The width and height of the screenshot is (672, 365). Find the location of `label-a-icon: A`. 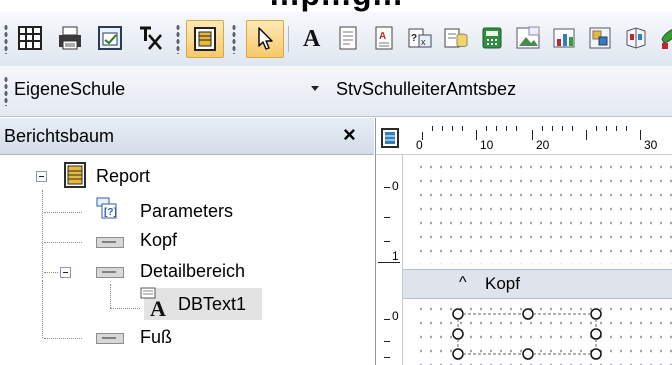

label-a-icon: A is located at coordinates (312, 38).